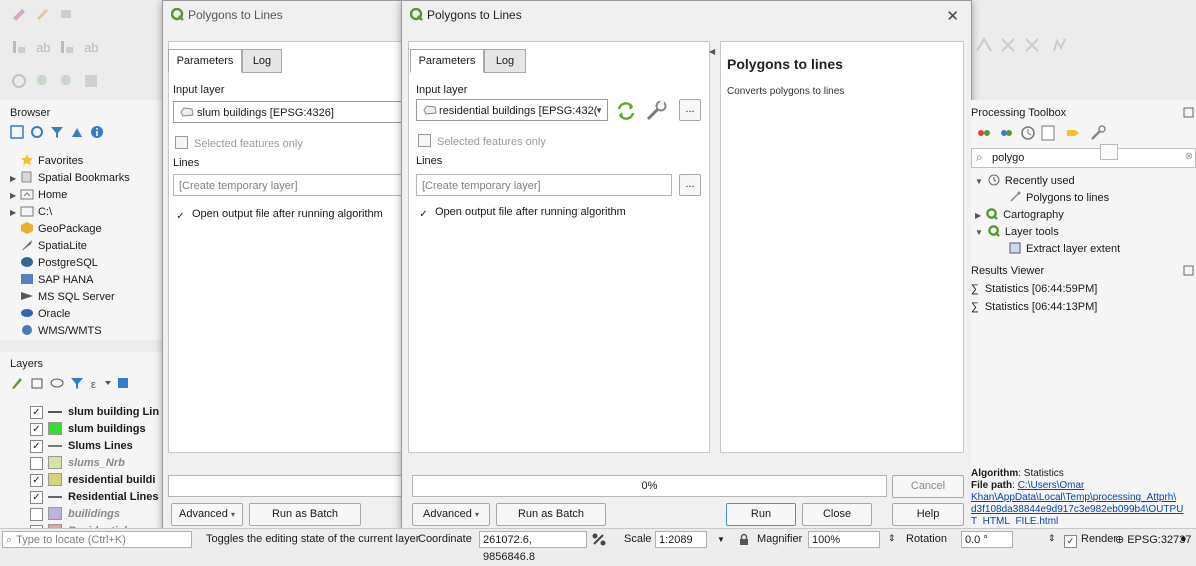 The height and width of the screenshot is (566, 1196). I want to click on browser-item-sap-hana: SAP HANA, so click(51, 280).